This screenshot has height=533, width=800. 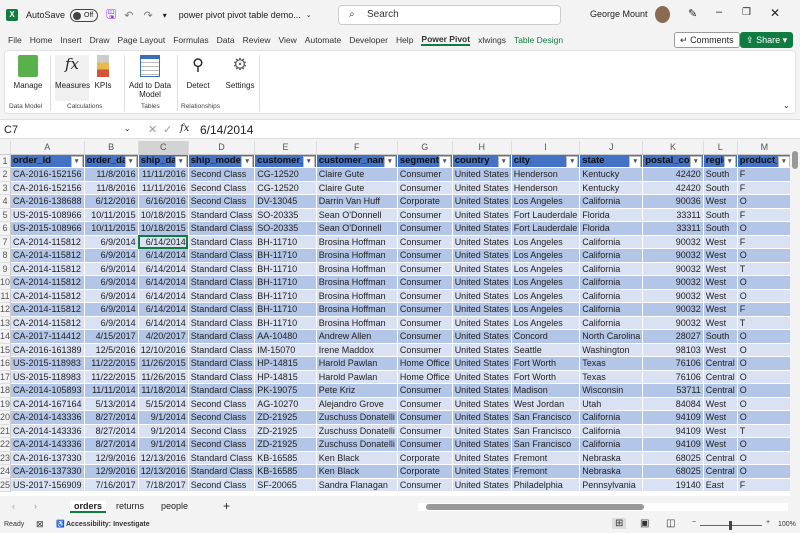 I want to click on cell: CA-2014-105893, so click(x=47, y=390).